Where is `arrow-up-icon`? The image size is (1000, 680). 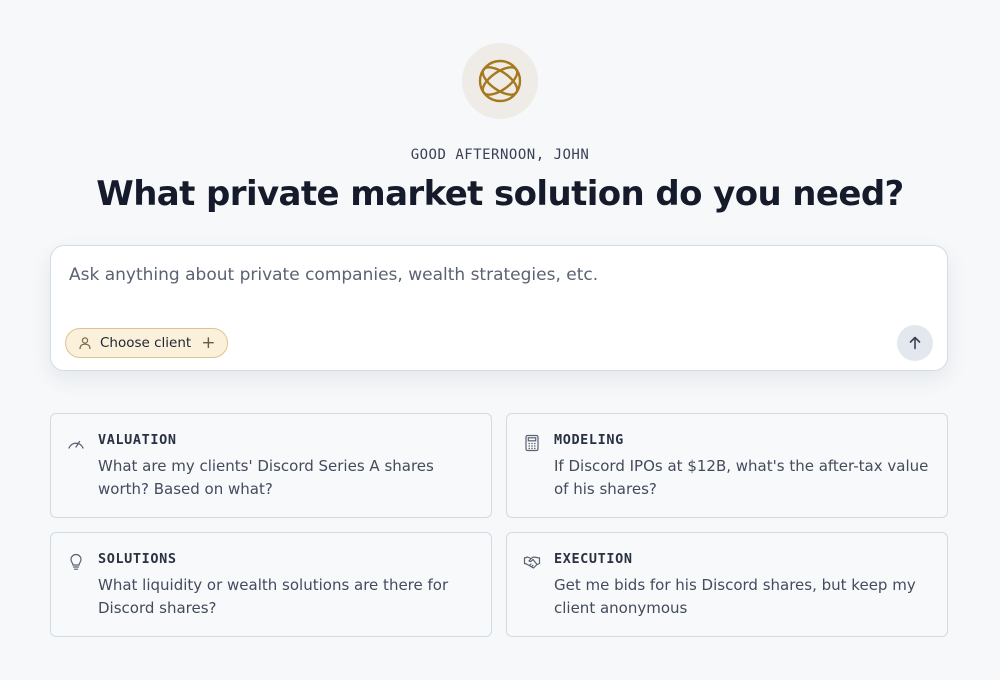 arrow-up-icon is located at coordinates (915, 343).